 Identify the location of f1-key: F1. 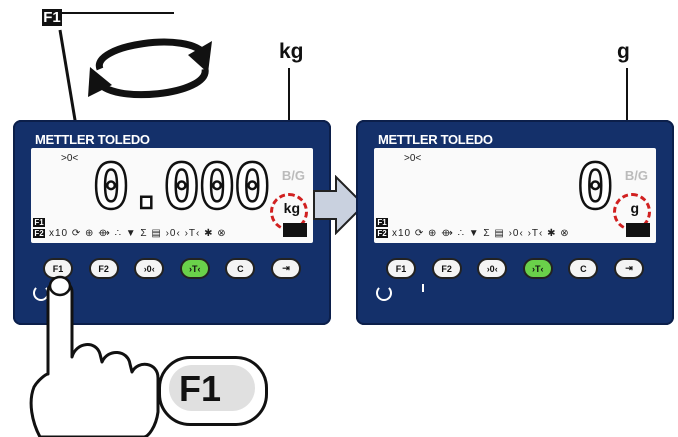
(401, 268).